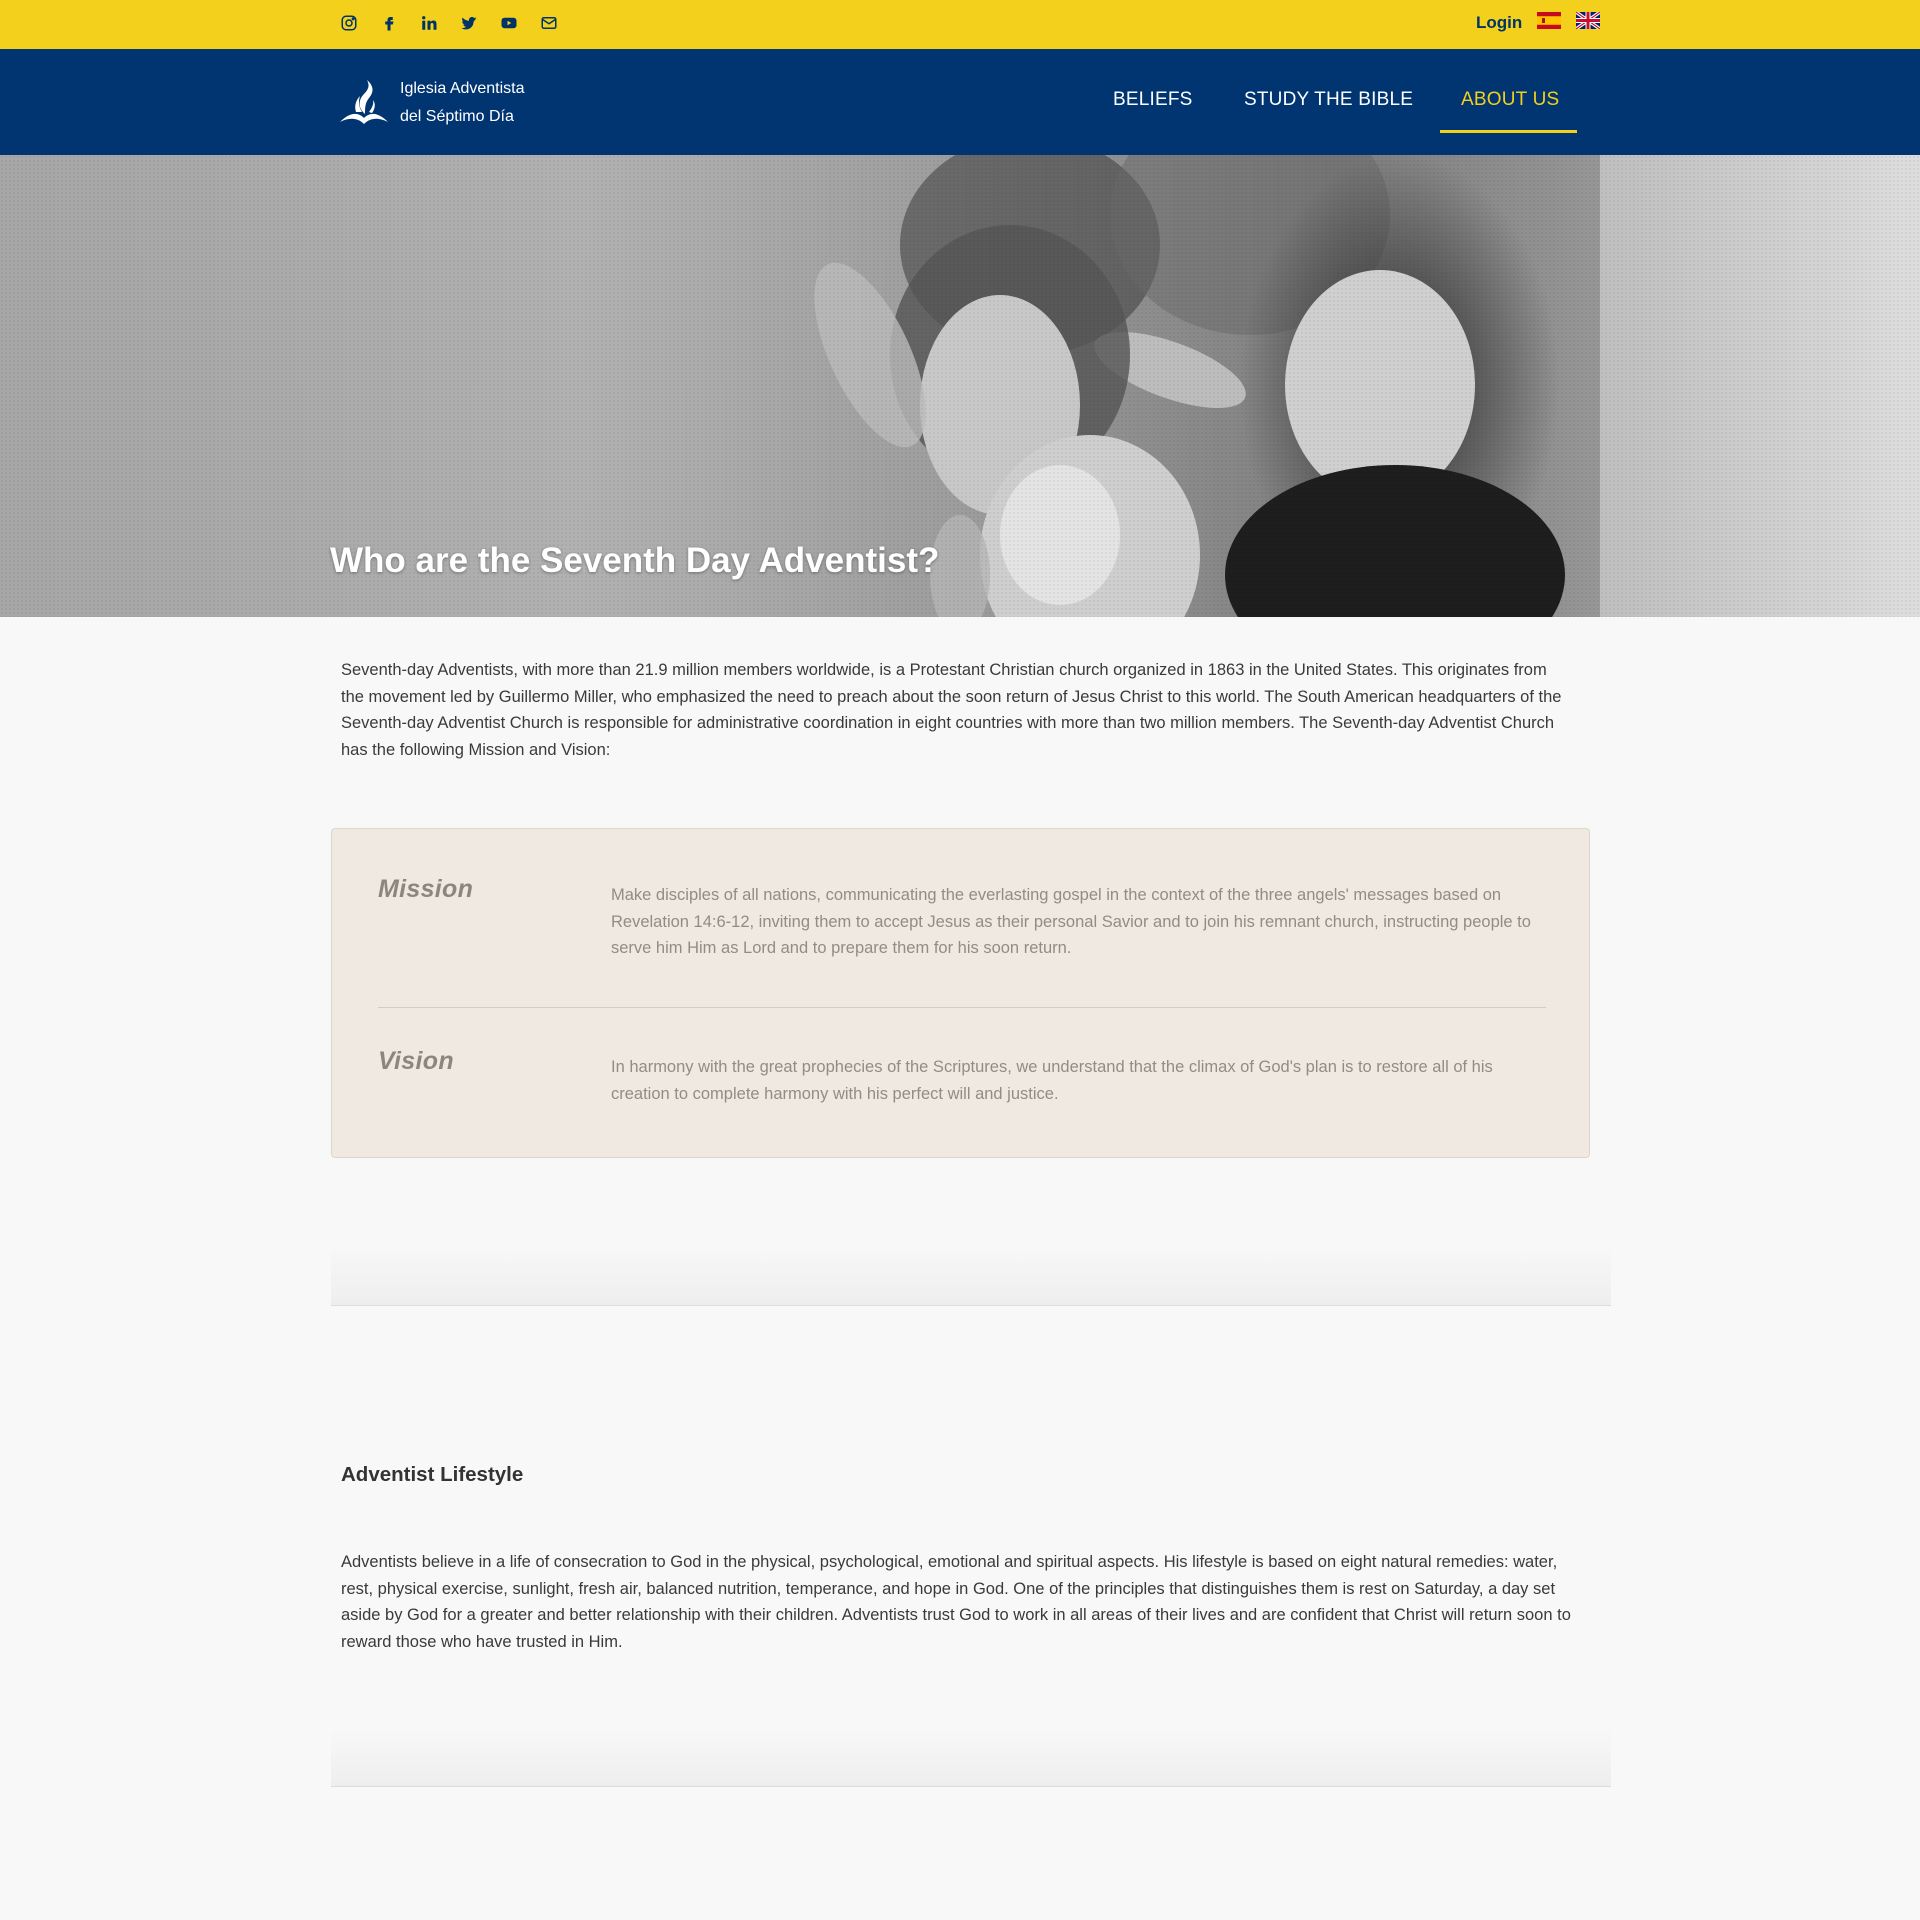  I want to click on nav-beliefs: BELIEFS, so click(1153, 100).